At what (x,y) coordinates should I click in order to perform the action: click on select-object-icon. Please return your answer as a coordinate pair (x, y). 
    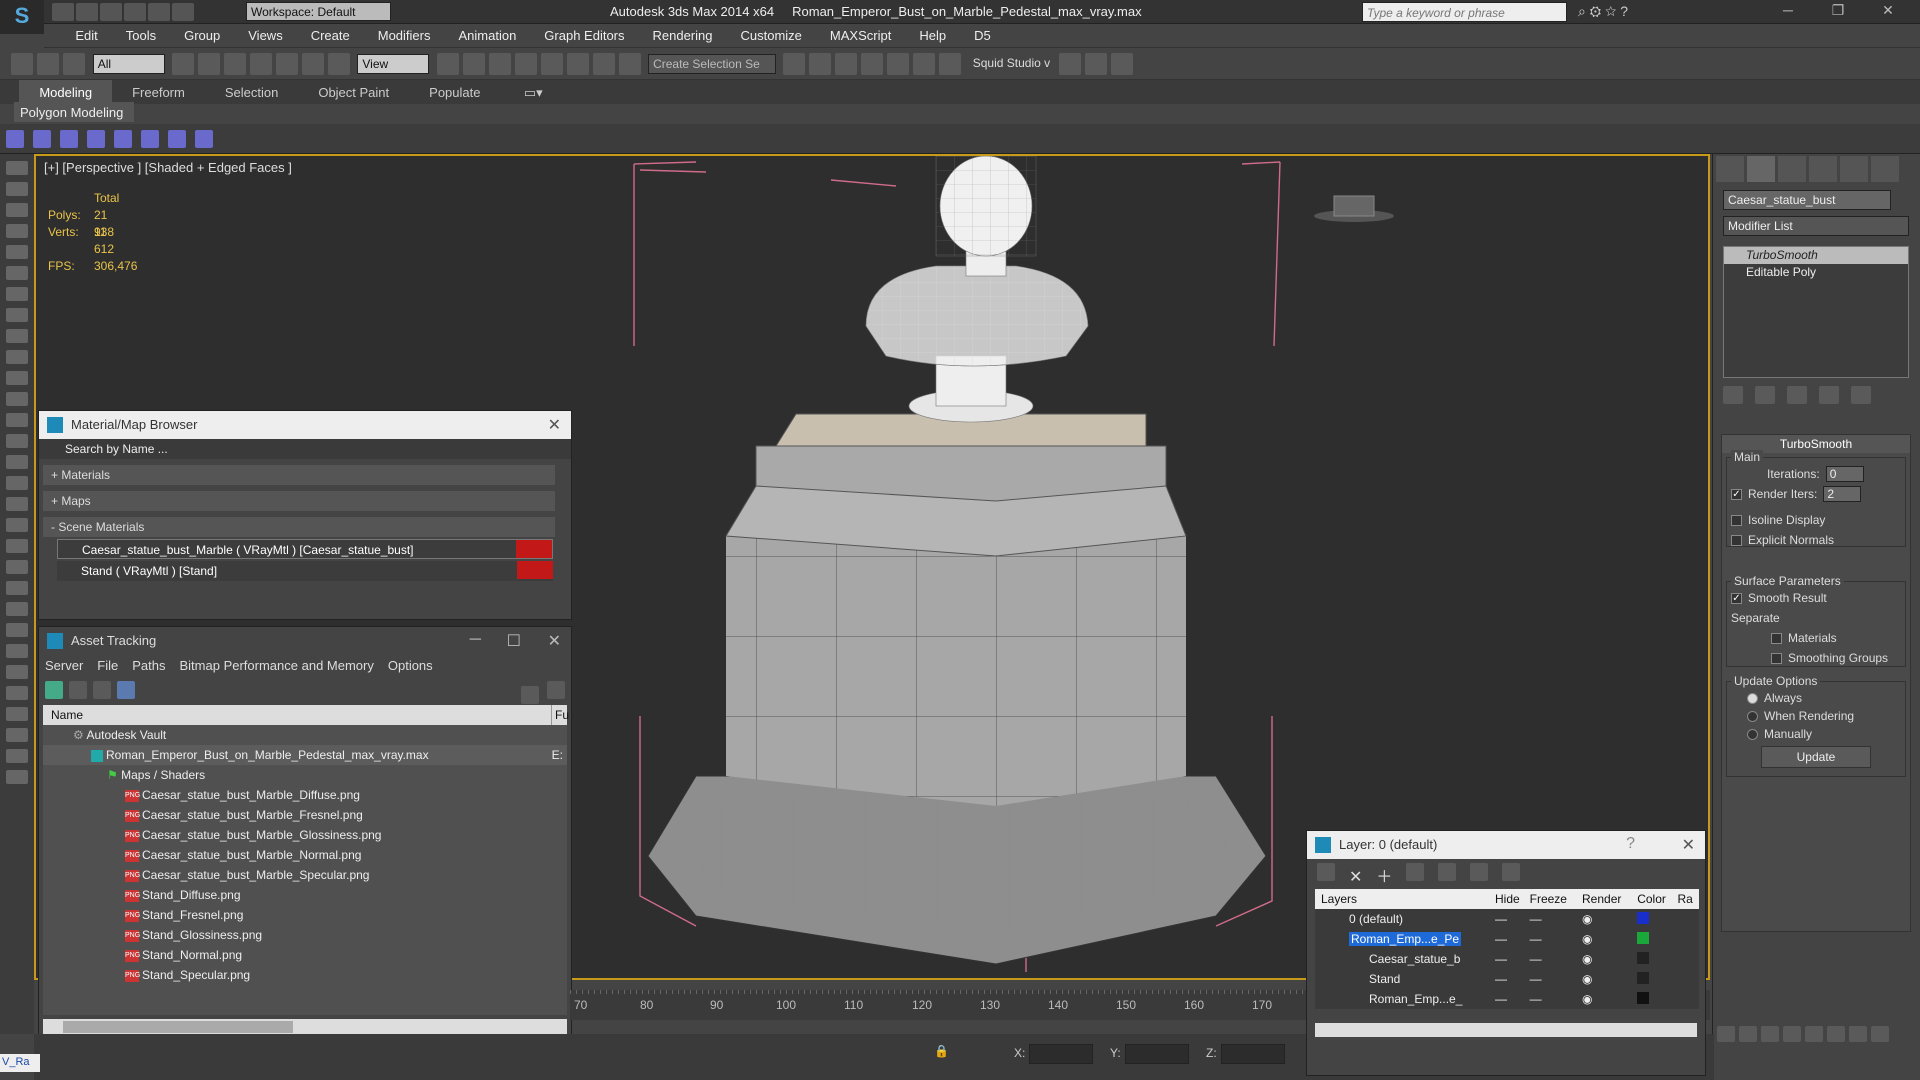
    Looking at the image, I should click on (183, 64).